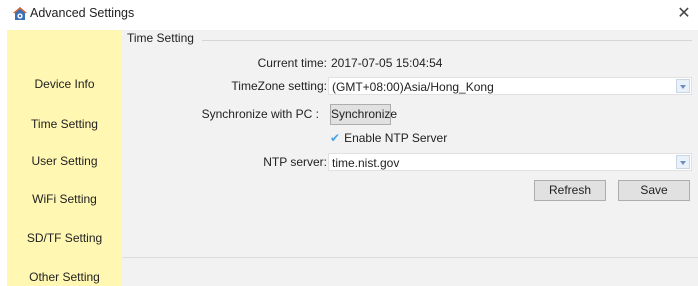  I want to click on sidebar-item-wifi-setting: WiFi Setting, so click(64, 199).